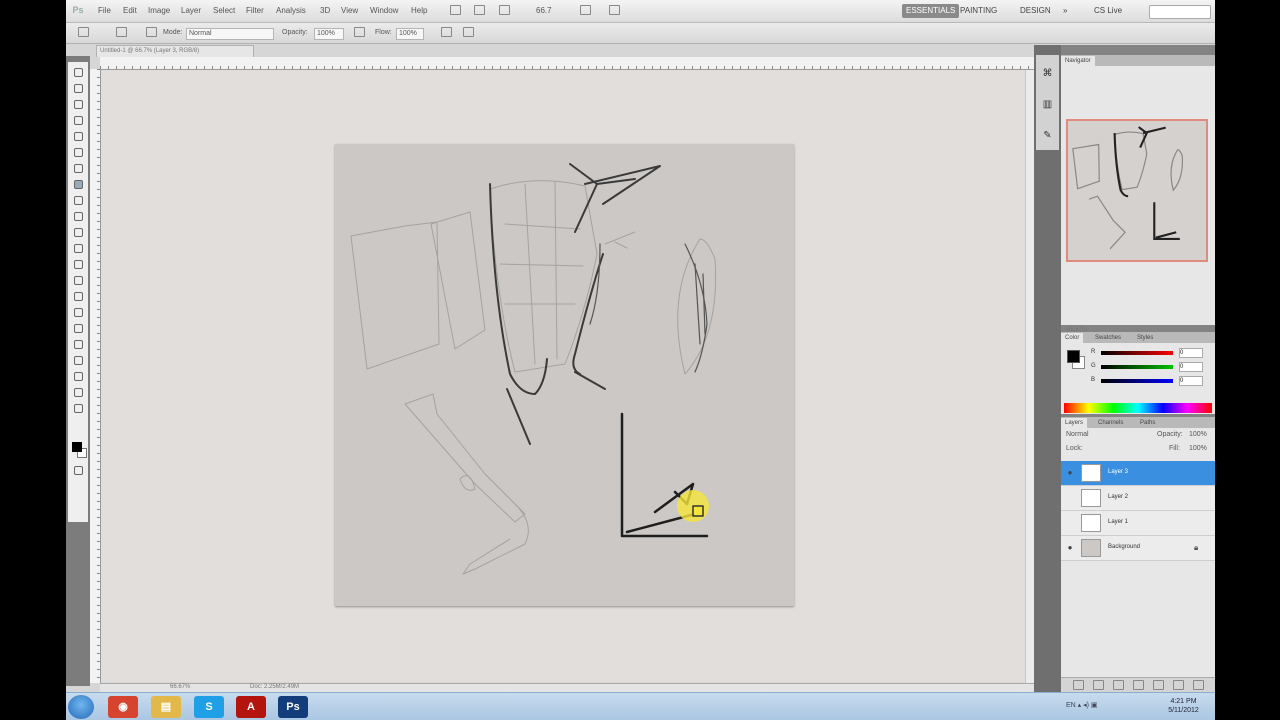 The width and height of the screenshot is (1280, 720). What do you see at coordinates (1137, 381) in the screenshot?
I see `blue-track` at bounding box center [1137, 381].